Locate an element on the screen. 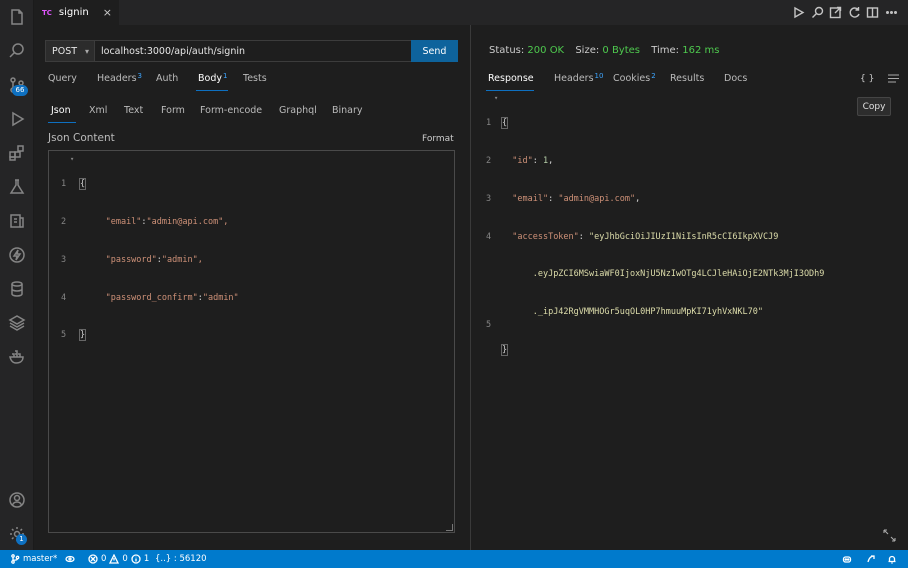  json-value: "admin", is located at coordinates (182, 259).